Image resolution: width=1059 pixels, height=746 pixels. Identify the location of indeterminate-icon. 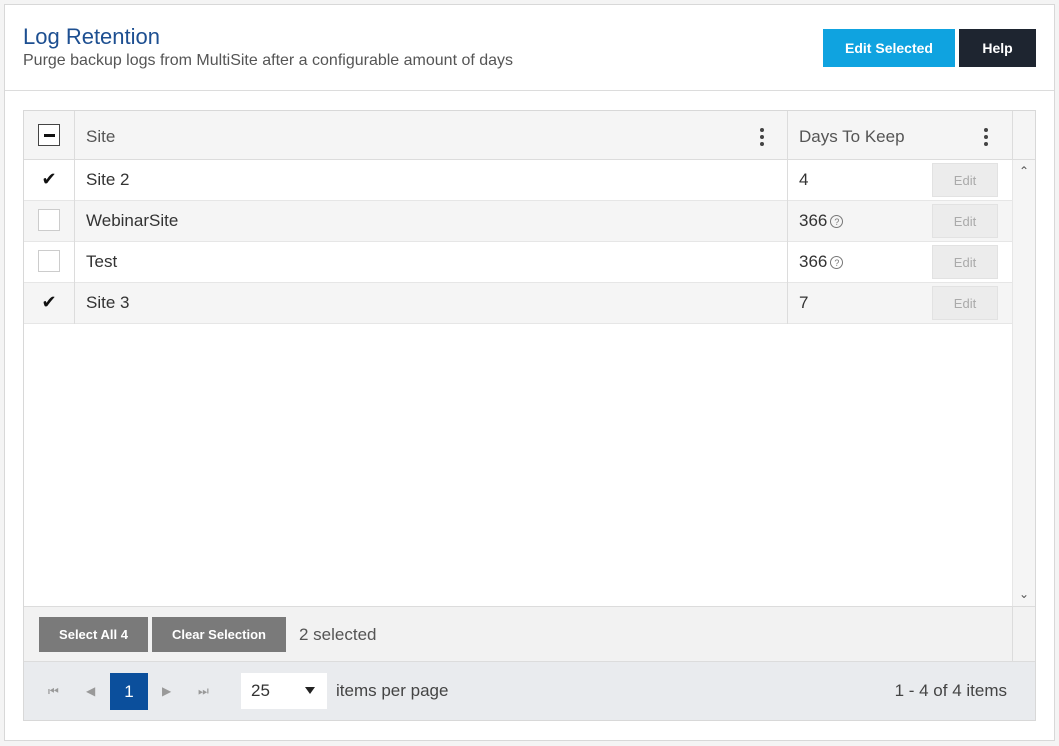
(49, 135).